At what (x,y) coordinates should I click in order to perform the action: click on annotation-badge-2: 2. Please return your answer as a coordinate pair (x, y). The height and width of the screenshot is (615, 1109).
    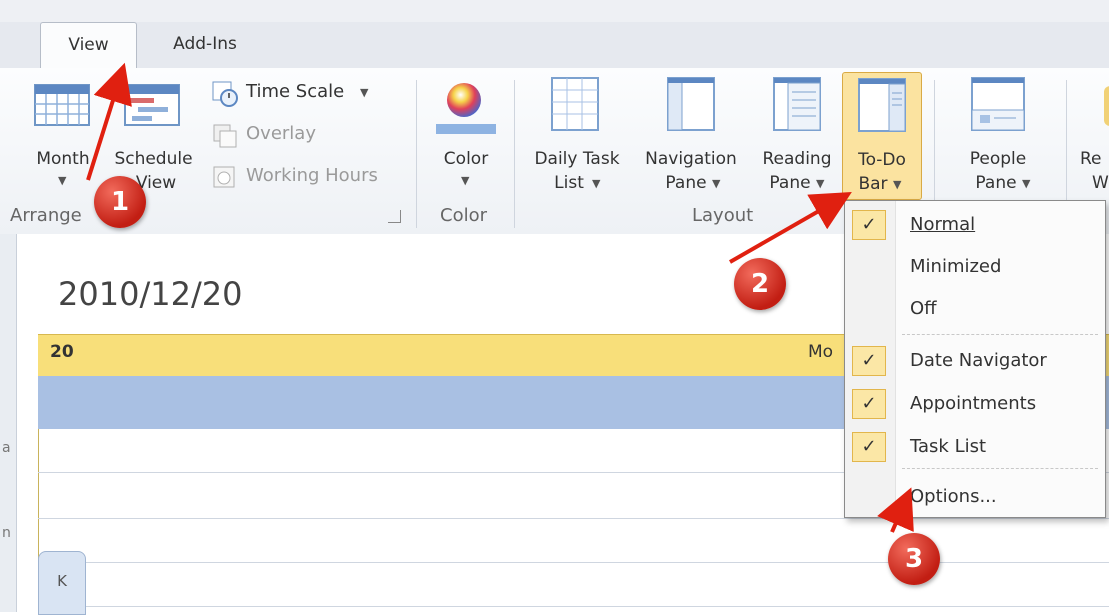
    Looking at the image, I should click on (760, 284).